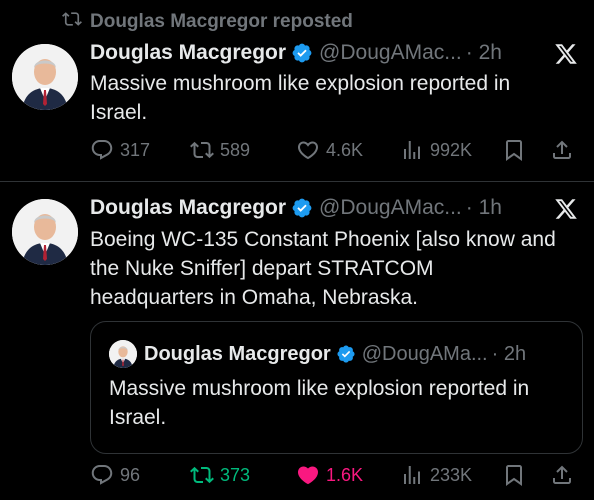  What do you see at coordinates (345, 474) in the screenshot?
I see `like-count: 1.6K` at bounding box center [345, 474].